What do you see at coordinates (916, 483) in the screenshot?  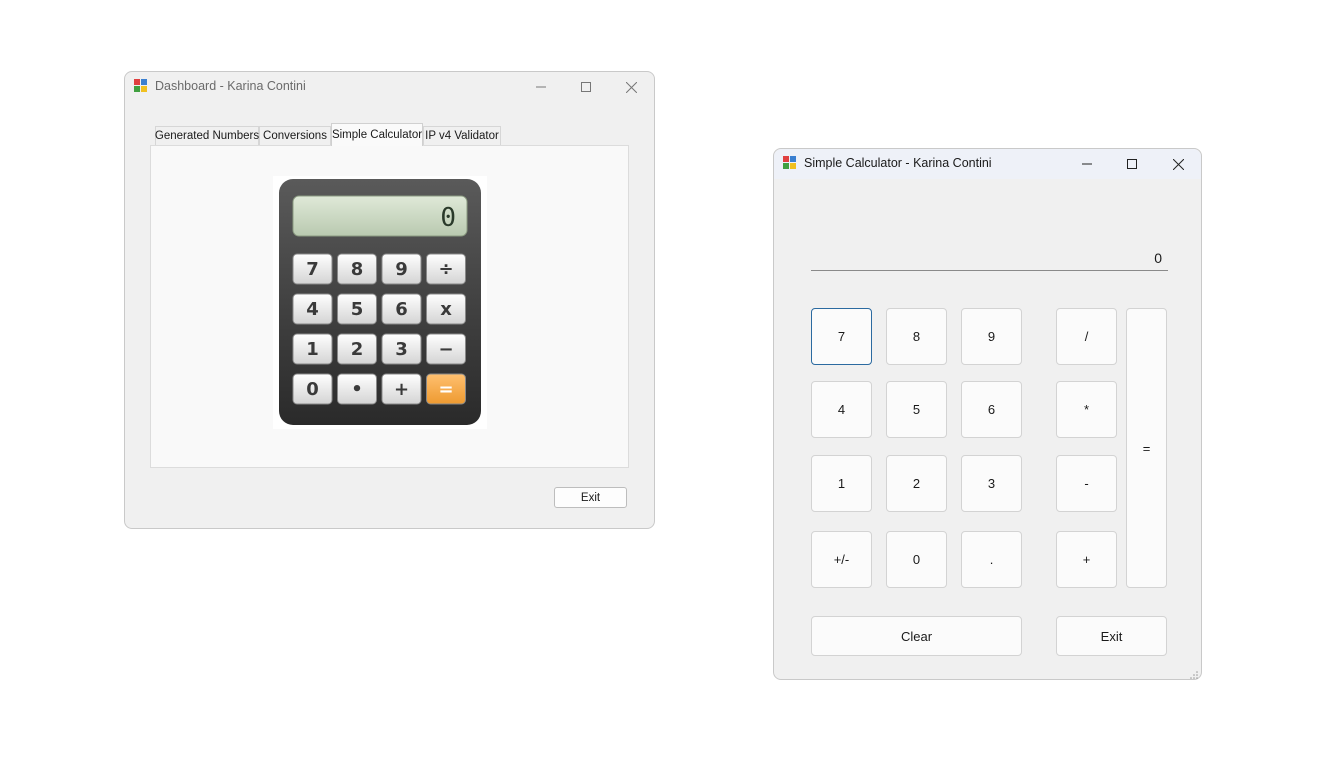 I see `digit-2-button: 2` at bounding box center [916, 483].